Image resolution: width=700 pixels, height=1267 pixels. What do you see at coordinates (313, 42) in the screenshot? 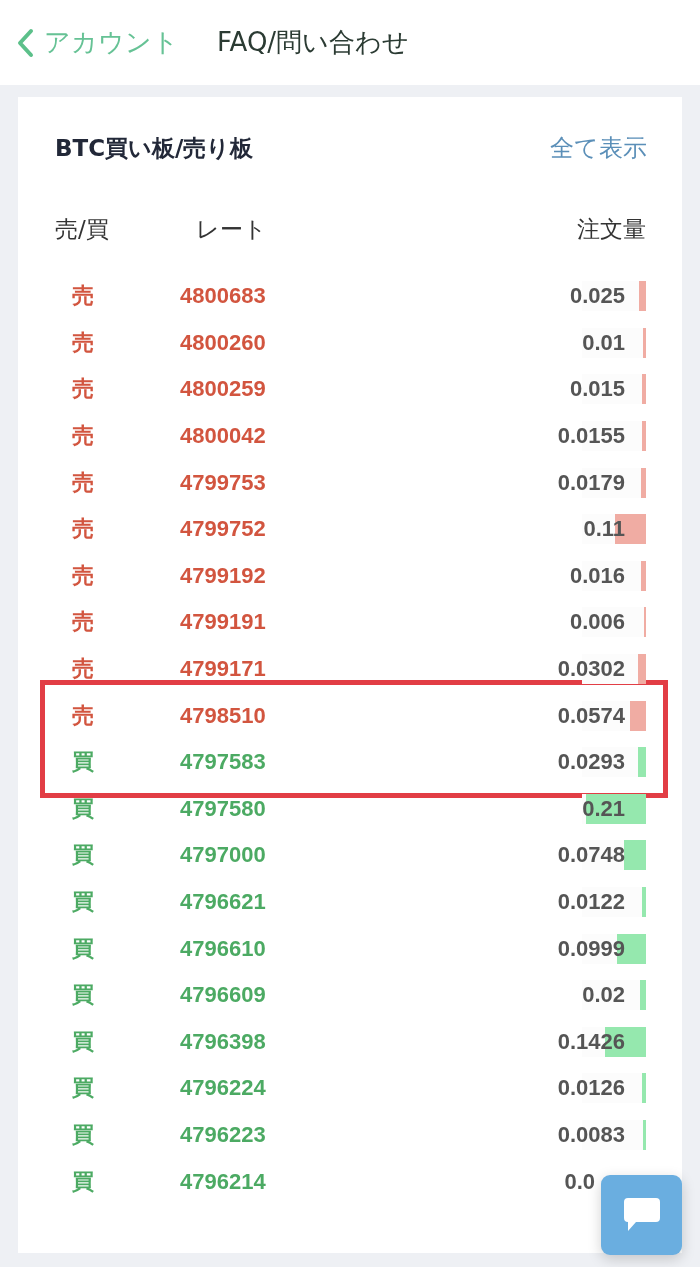
I see `page-title: FAQ/問い合わせ` at bounding box center [313, 42].